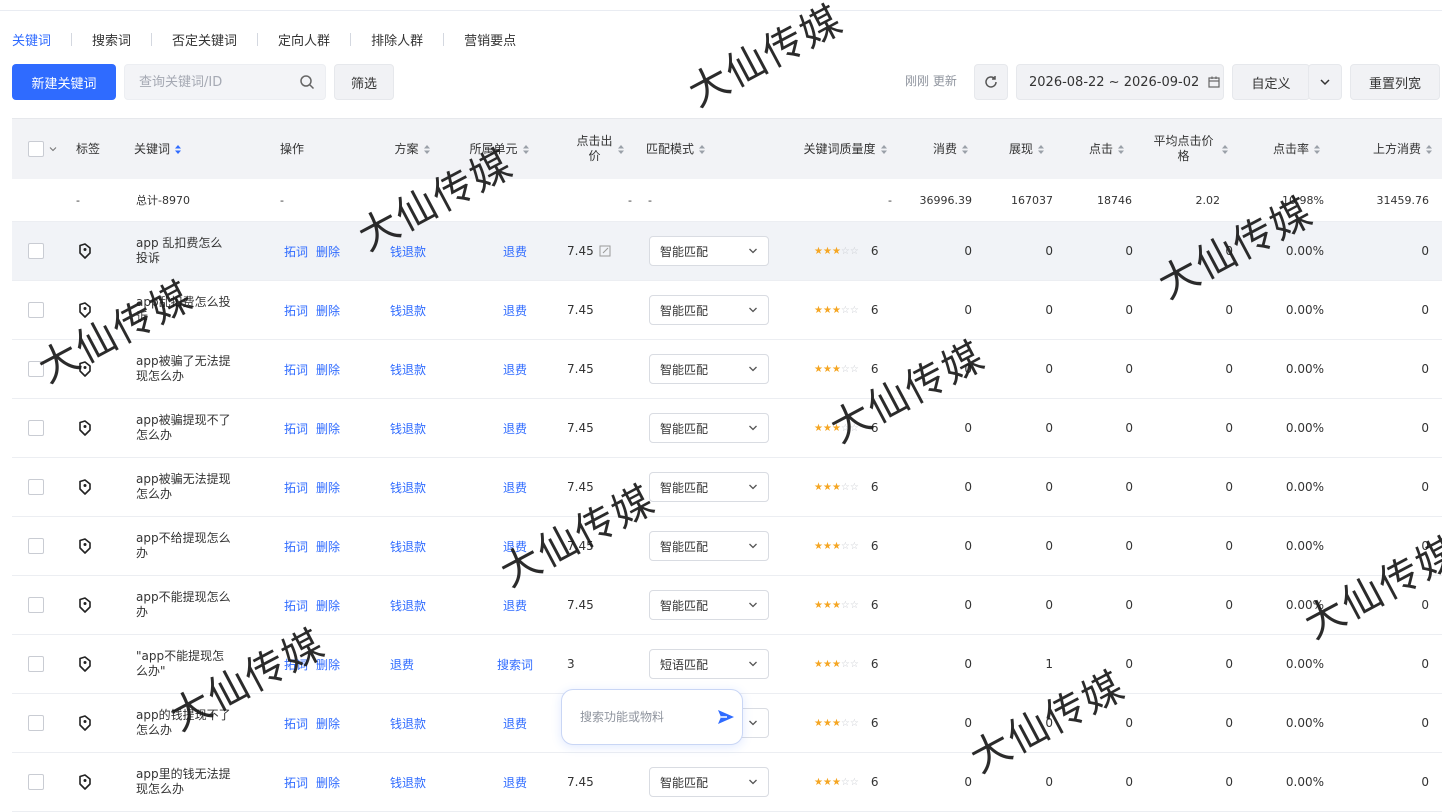  I want to click on filter-button: 筛选, so click(364, 82).